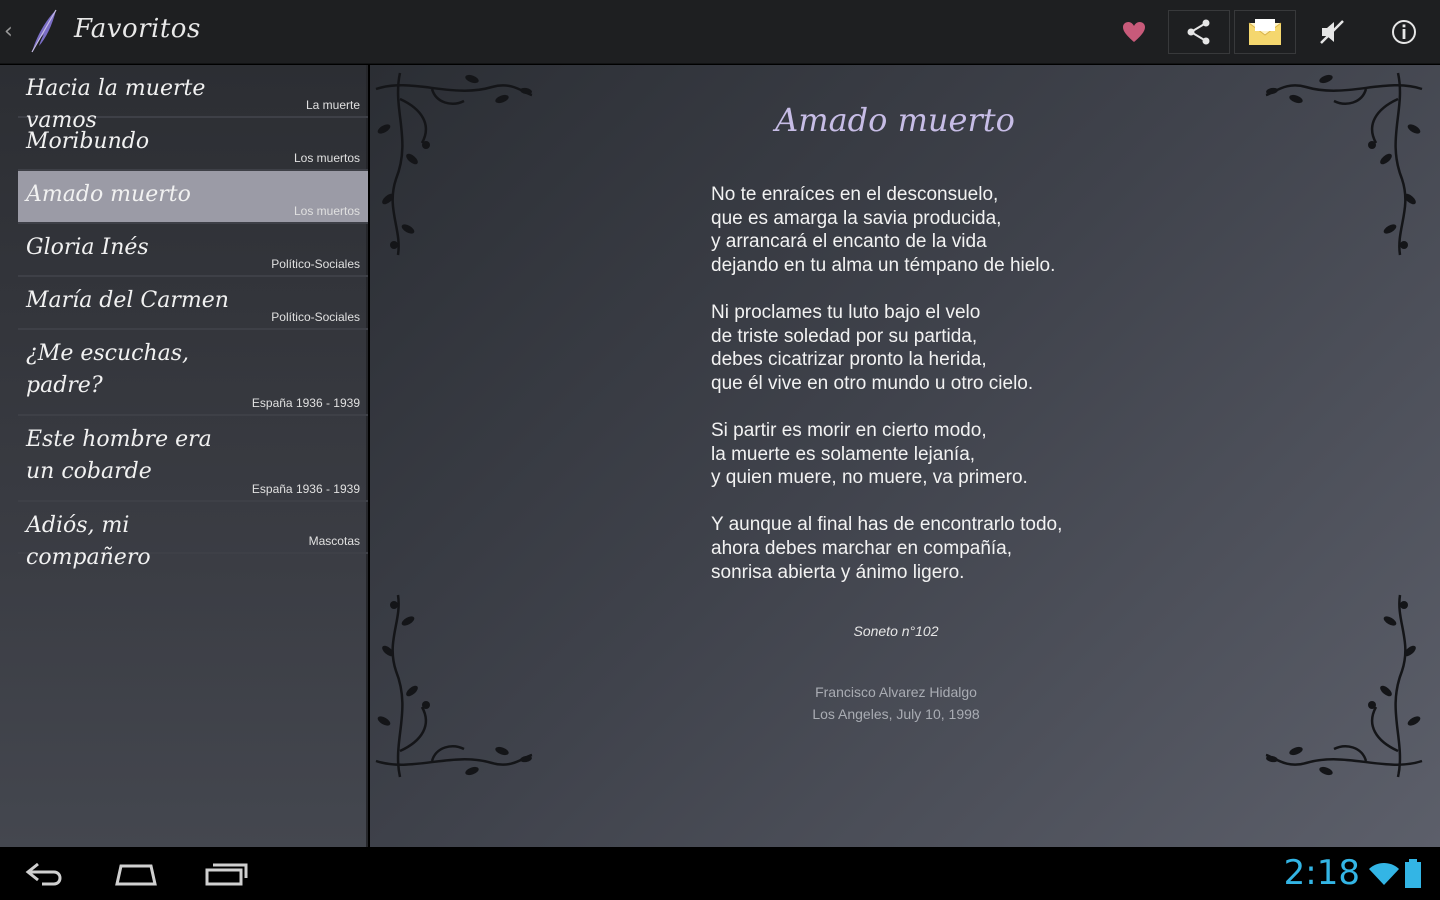 This screenshot has width=1440, height=900. Describe the element at coordinates (869, 478) in the screenshot. I see `poem-line: y quien muere, no muere, va primero.` at that location.